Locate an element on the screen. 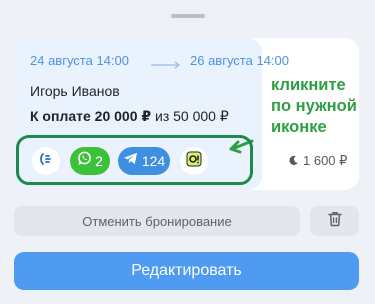 The image size is (375, 304). price-value: 1 600 ₽ is located at coordinates (325, 160).